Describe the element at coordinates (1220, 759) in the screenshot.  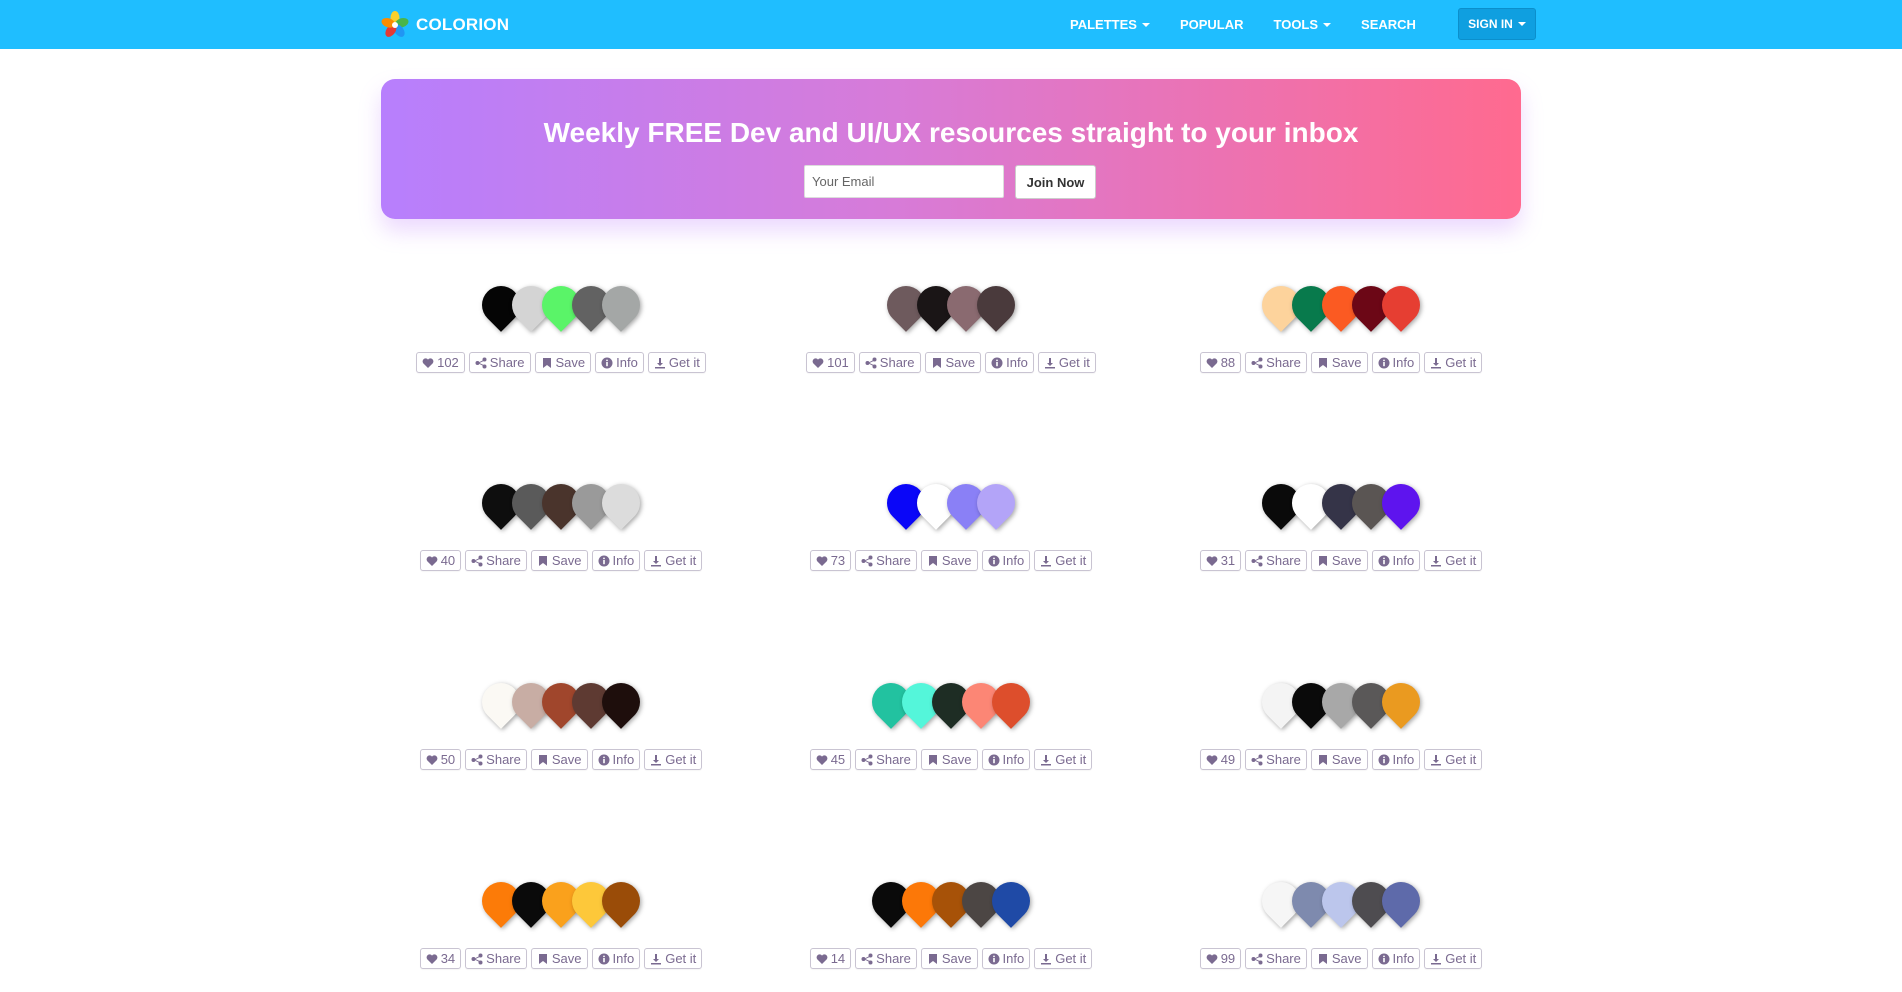
I see `like-button: 49` at that location.